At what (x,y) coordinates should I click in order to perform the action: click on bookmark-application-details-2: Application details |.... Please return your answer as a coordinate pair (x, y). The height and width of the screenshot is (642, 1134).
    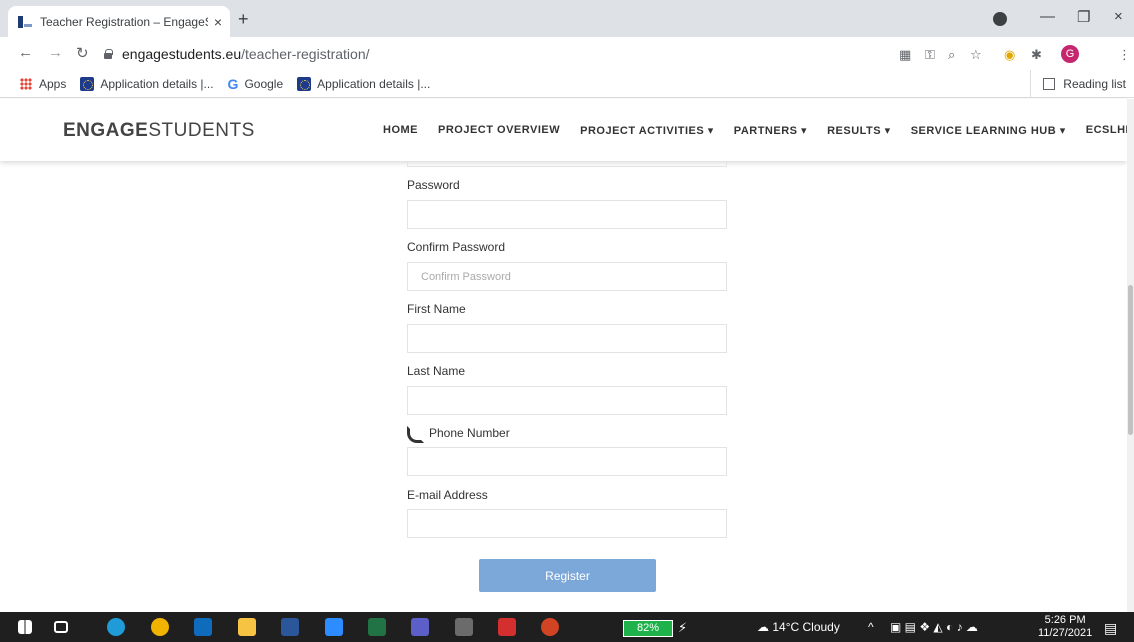
    Looking at the image, I should click on (364, 83).